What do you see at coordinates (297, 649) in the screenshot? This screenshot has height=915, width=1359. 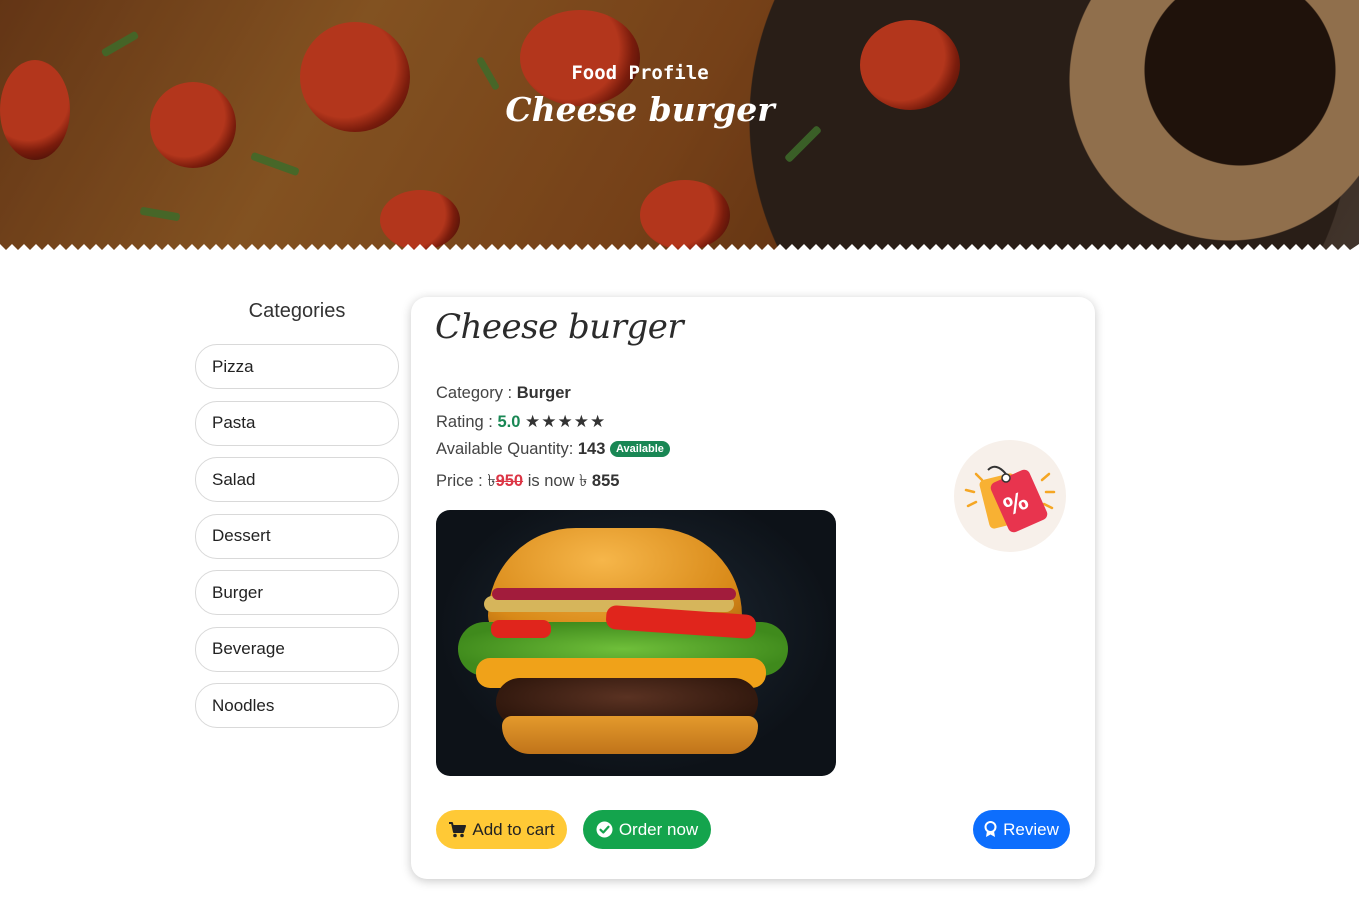 I see `category-item-beverage: Beverage` at bounding box center [297, 649].